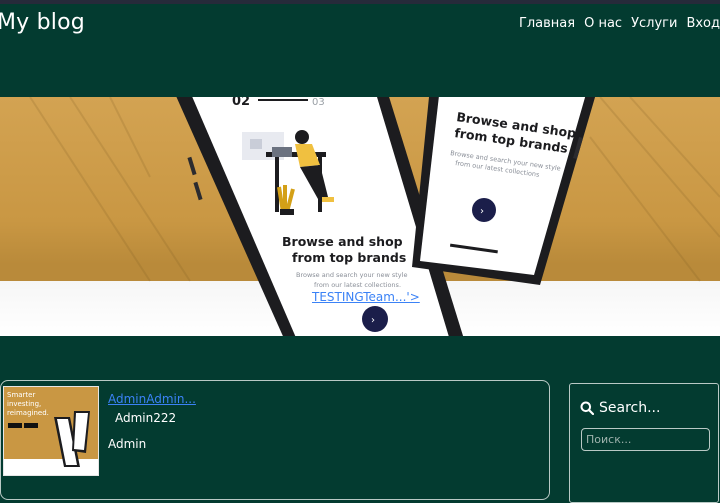  Describe the element at coordinates (42, 22) in the screenshot. I see `site-brand: My blog` at that location.